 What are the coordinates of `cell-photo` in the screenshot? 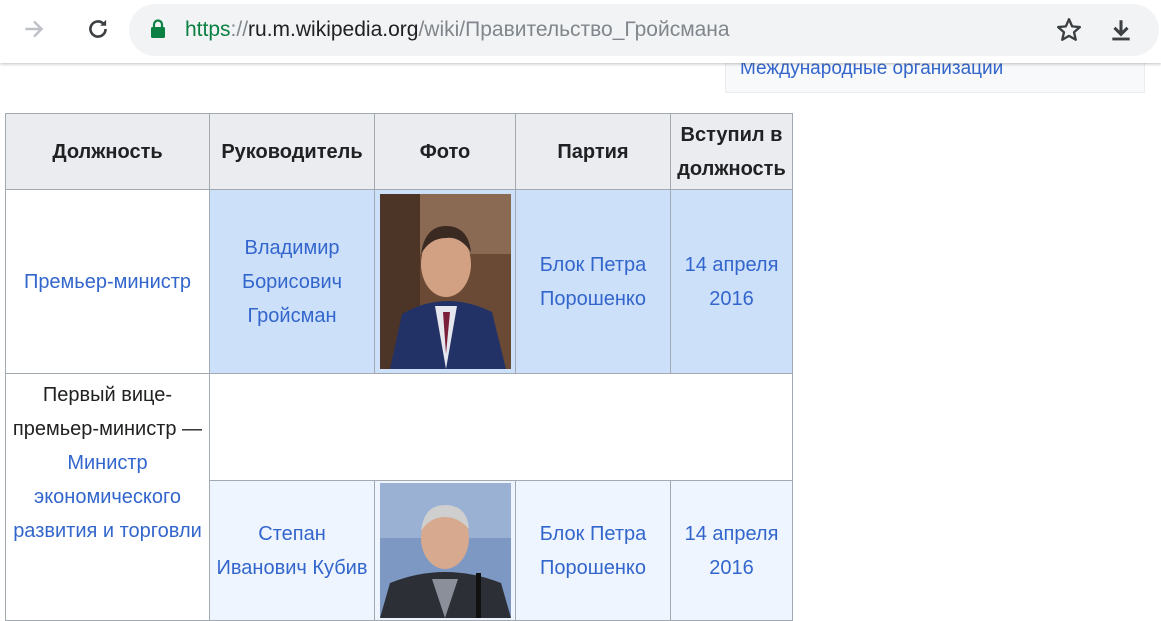 It's located at (445, 281).